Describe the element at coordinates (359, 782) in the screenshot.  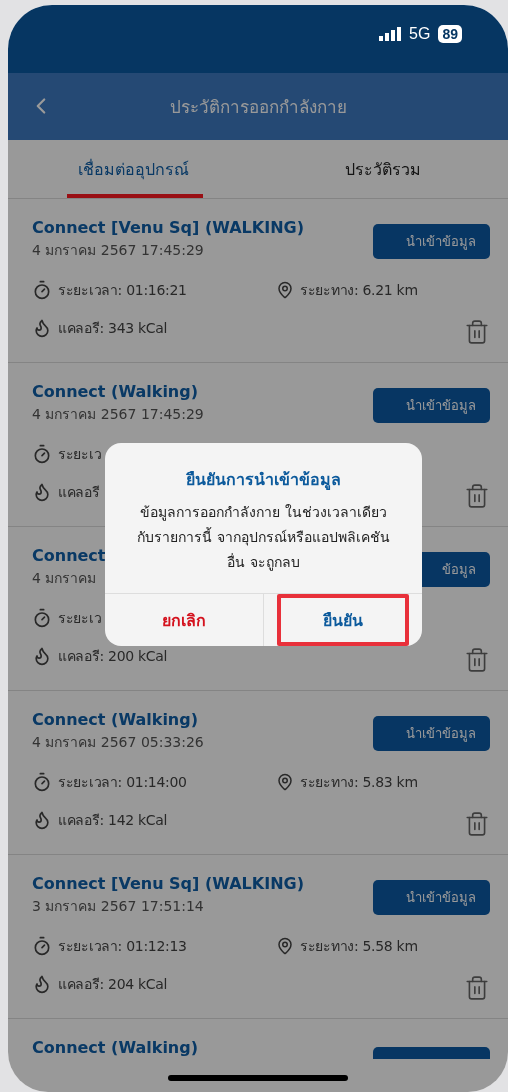
I see `distance-text: ระยะทาง: 5.83 km` at that location.